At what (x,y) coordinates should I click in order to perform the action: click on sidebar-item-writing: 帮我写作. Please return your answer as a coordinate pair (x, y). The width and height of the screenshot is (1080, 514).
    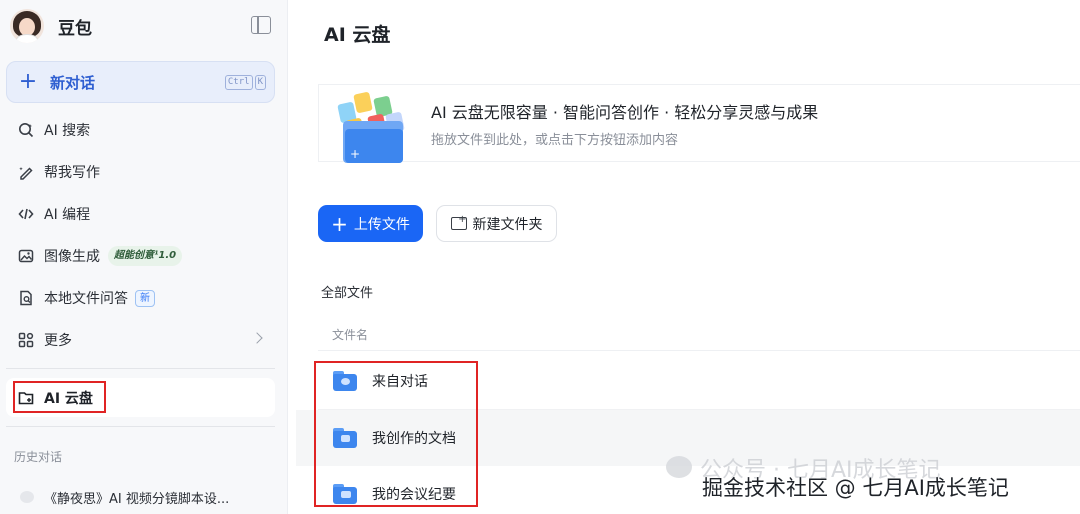
    Looking at the image, I should click on (140, 172).